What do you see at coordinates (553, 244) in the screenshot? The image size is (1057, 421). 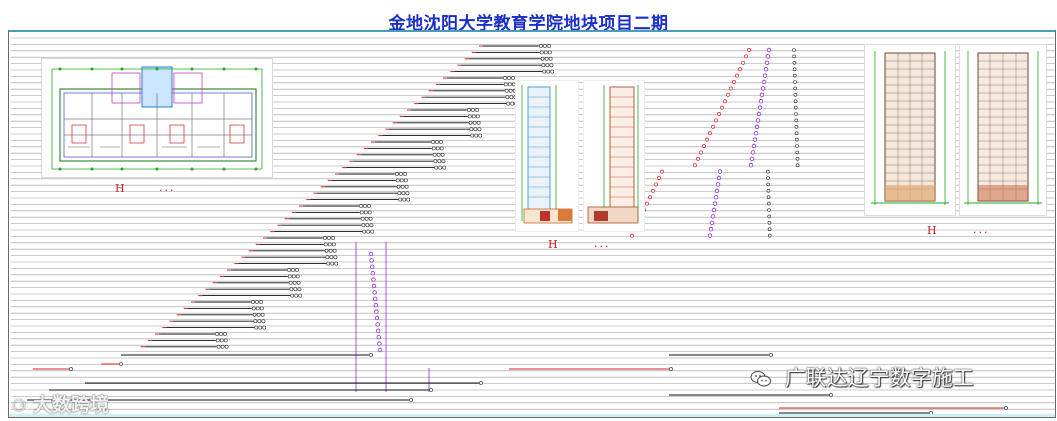 I see `tower-mark: H` at bounding box center [553, 244].